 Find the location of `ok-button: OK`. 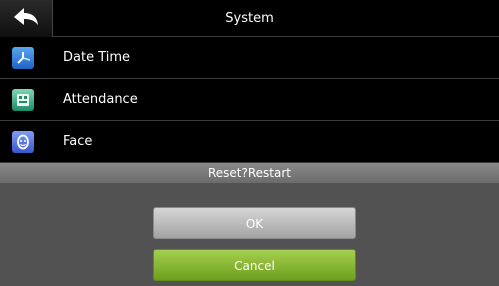

ok-button: OK is located at coordinates (254, 223).